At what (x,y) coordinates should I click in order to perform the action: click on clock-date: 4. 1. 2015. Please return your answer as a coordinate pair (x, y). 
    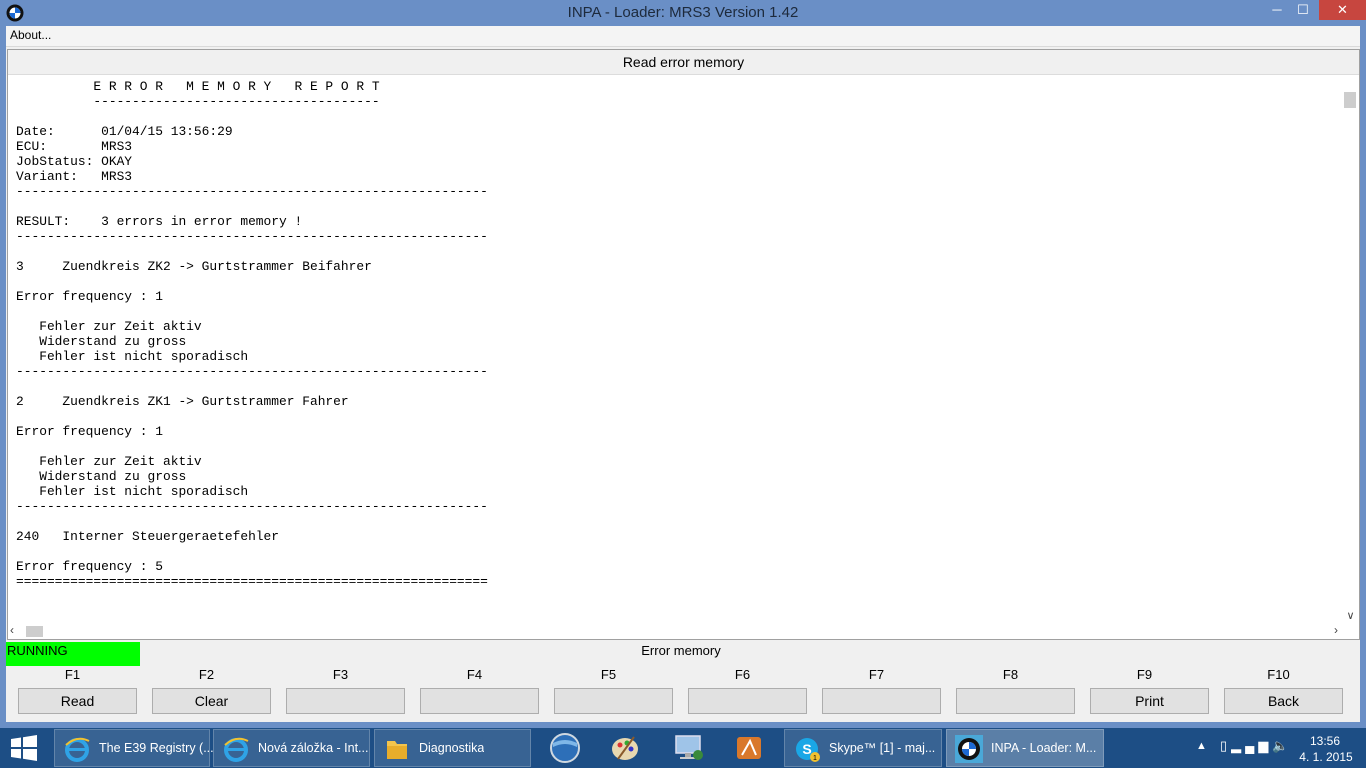
    Looking at the image, I should click on (1326, 757).